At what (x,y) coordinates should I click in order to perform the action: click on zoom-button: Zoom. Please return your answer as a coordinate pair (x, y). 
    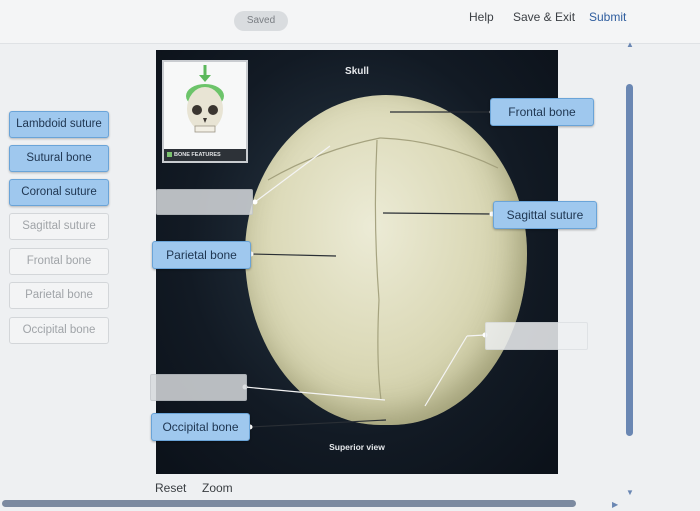
    Looking at the image, I should click on (217, 488).